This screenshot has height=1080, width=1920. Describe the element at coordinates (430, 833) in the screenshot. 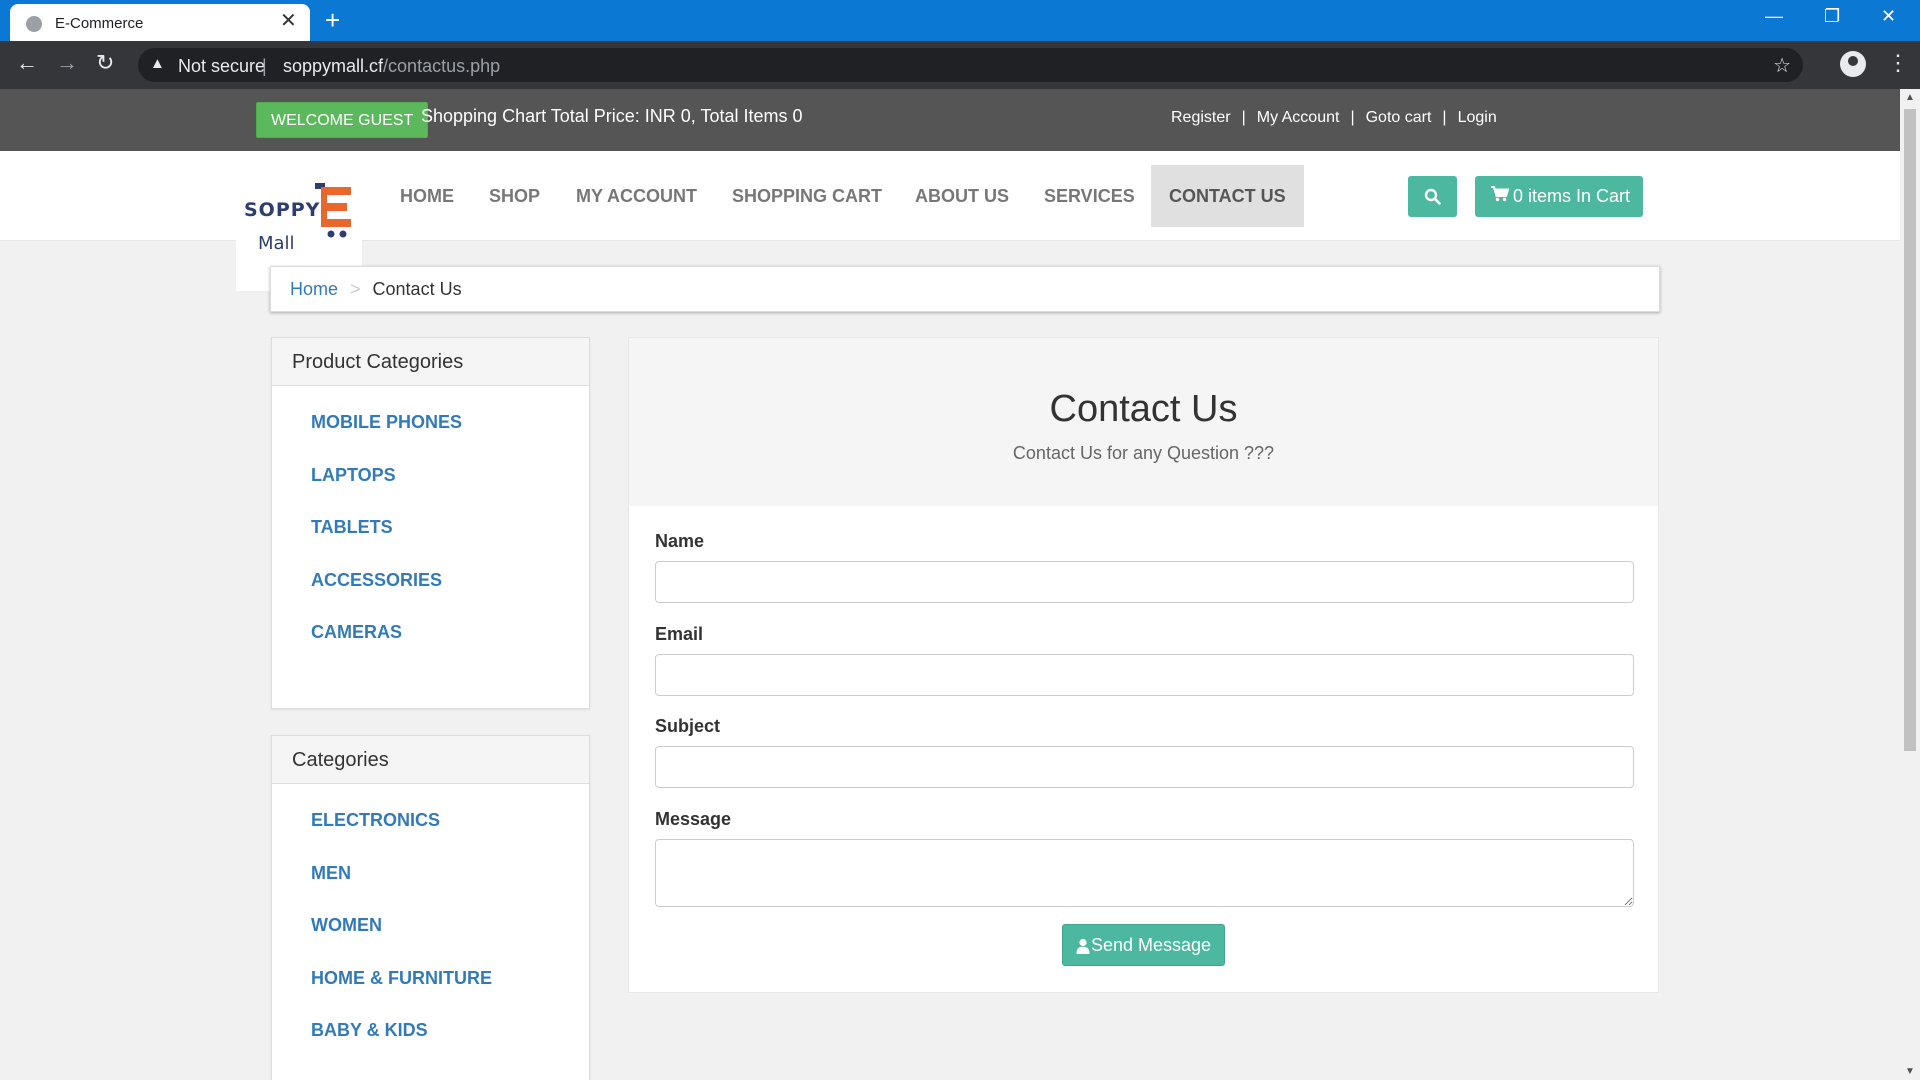

I see `category-link-electronics: ELECTRONICS` at that location.